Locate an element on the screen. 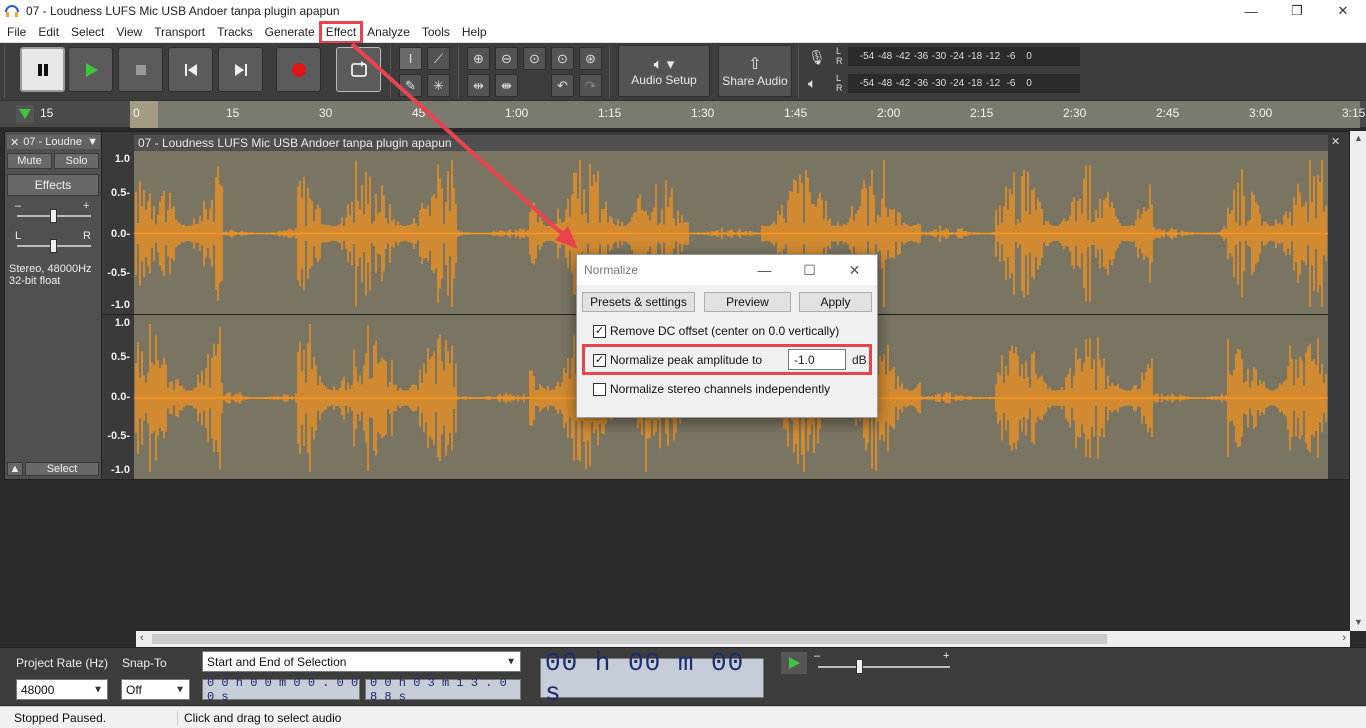 The height and width of the screenshot is (728, 1366). menu-analyze: Analyze is located at coordinates (388, 32).